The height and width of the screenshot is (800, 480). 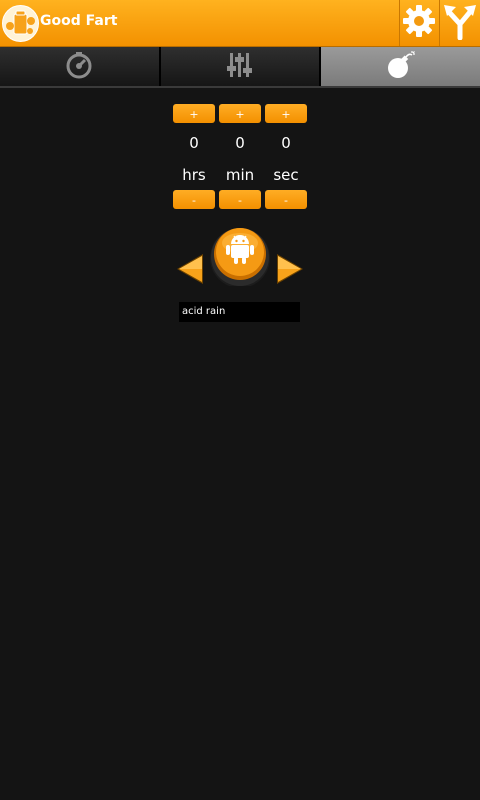 I want to click on share-fork-icon, so click(x=460, y=23).